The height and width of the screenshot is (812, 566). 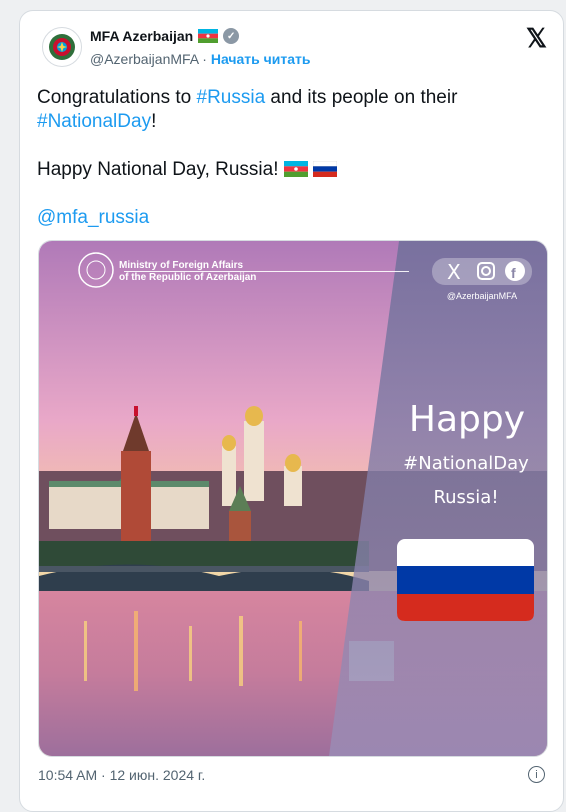 I want to click on author-name: MFA Azerbaijan, so click(x=141, y=36).